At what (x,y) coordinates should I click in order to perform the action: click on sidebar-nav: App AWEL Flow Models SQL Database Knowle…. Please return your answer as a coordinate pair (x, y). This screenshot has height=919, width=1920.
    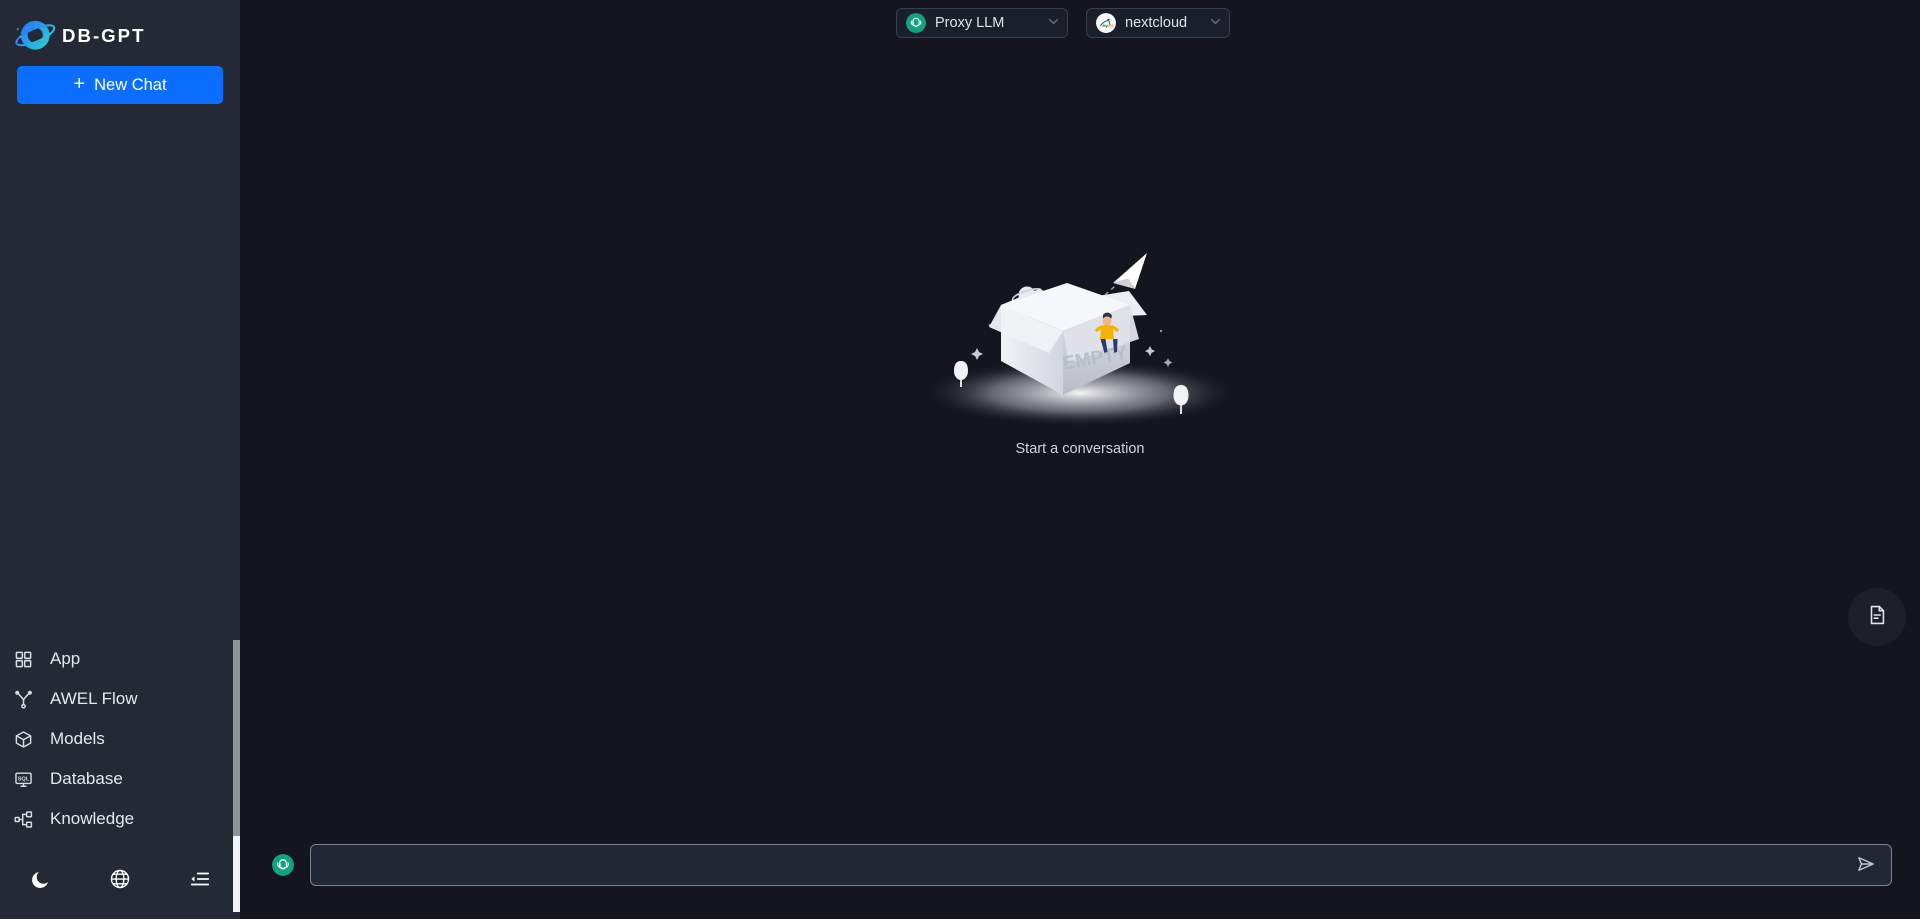
    Looking at the image, I should click on (120, 742).